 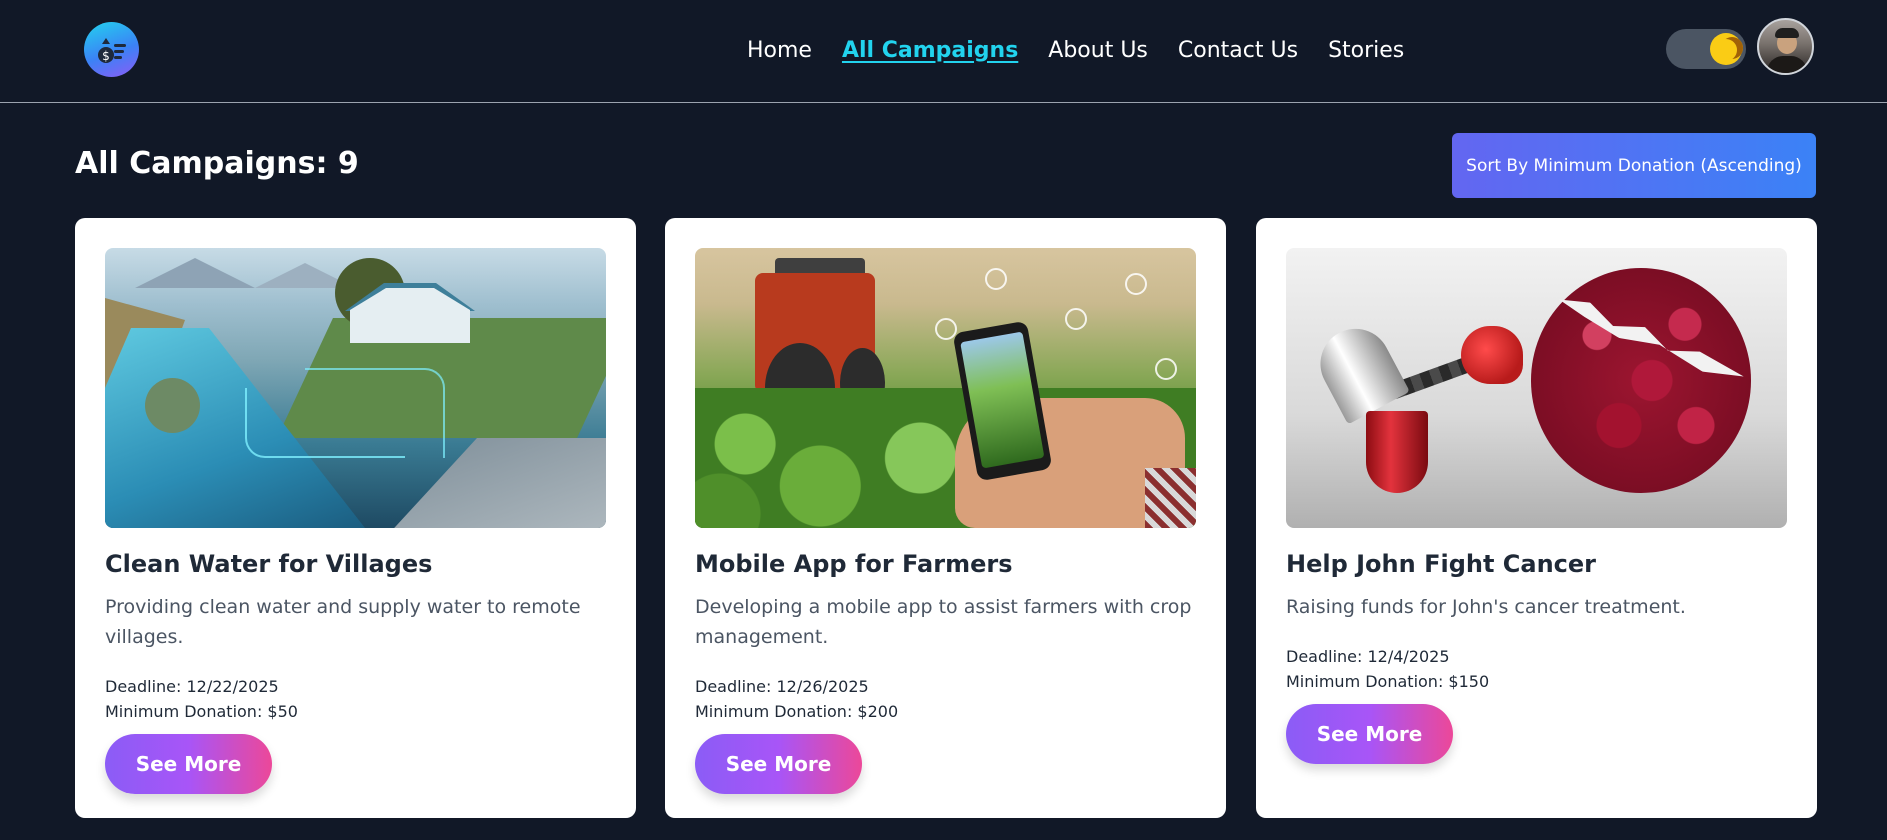 I want to click on nav-stories: Stories, so click(x=1366, y=50).